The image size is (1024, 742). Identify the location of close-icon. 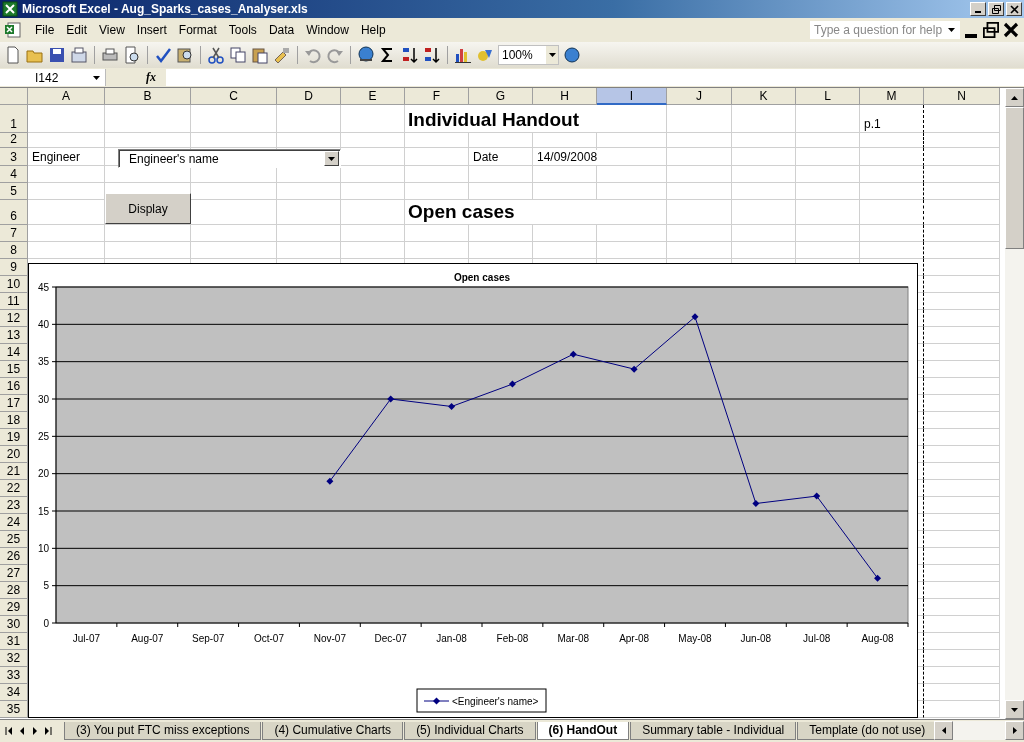
(1011, 30).